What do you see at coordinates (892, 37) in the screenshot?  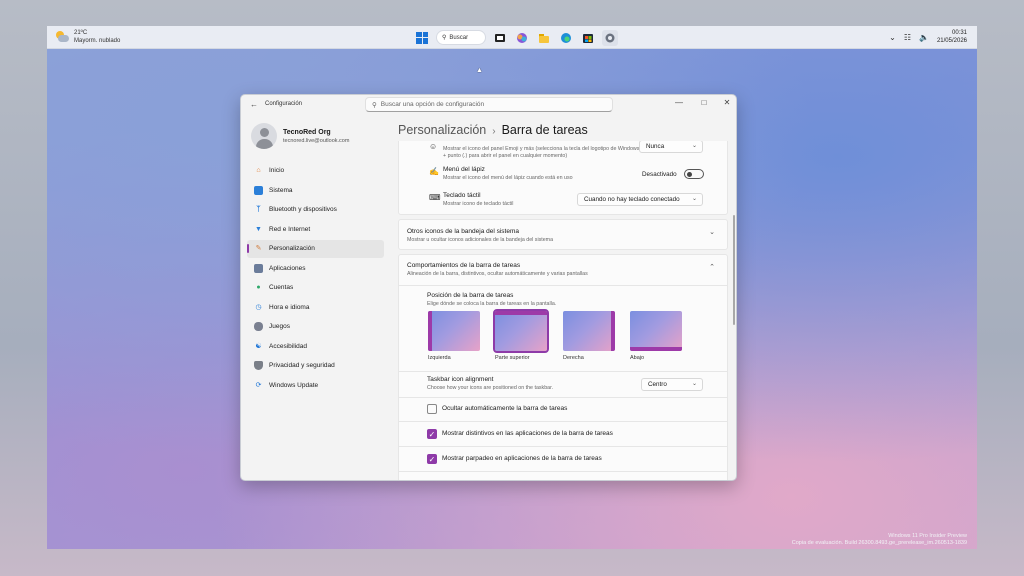 I see `chevron-up-icon: ⌄` at bounding box center [892, 37].